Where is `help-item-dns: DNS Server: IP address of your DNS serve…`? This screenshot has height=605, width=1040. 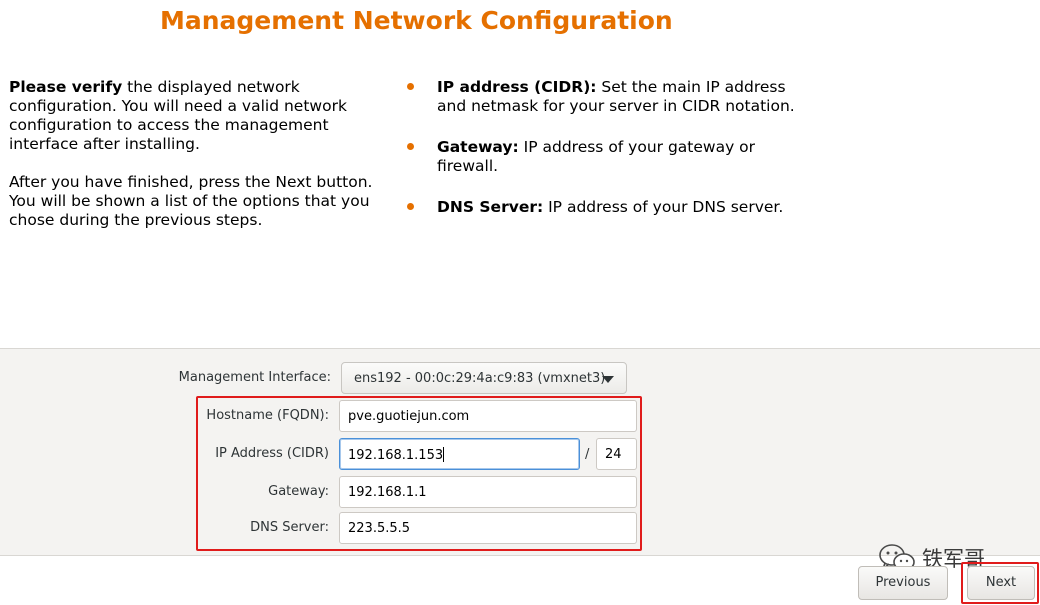
help-item-dns: DNS Server: IP address of your DNS serve… is located at coordinates (605, 207).